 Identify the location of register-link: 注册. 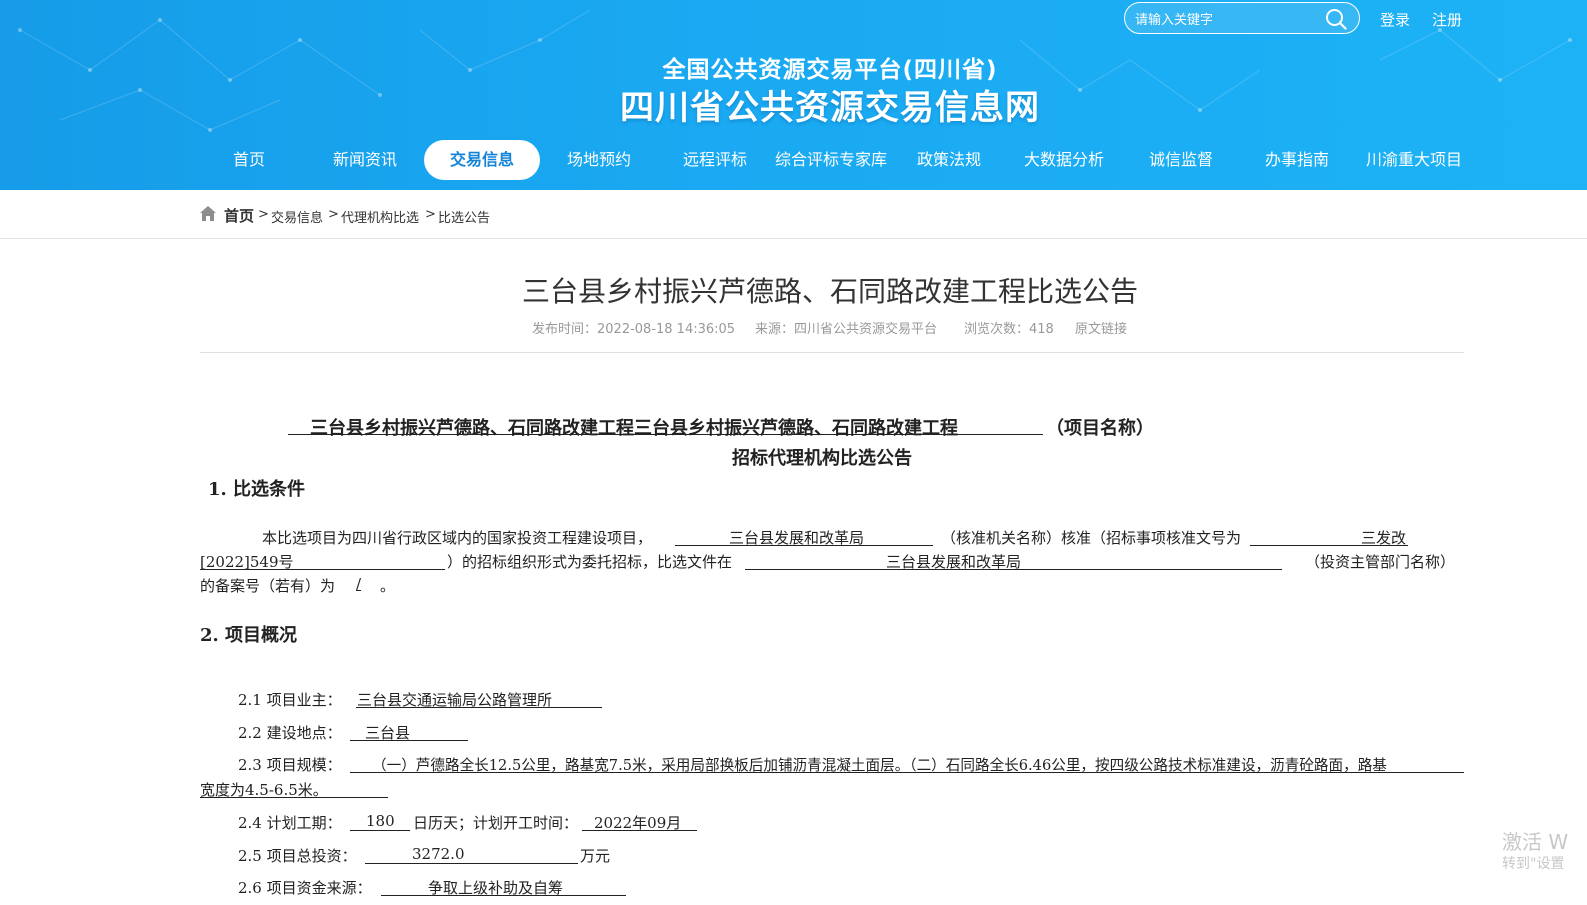
(1447, 19).